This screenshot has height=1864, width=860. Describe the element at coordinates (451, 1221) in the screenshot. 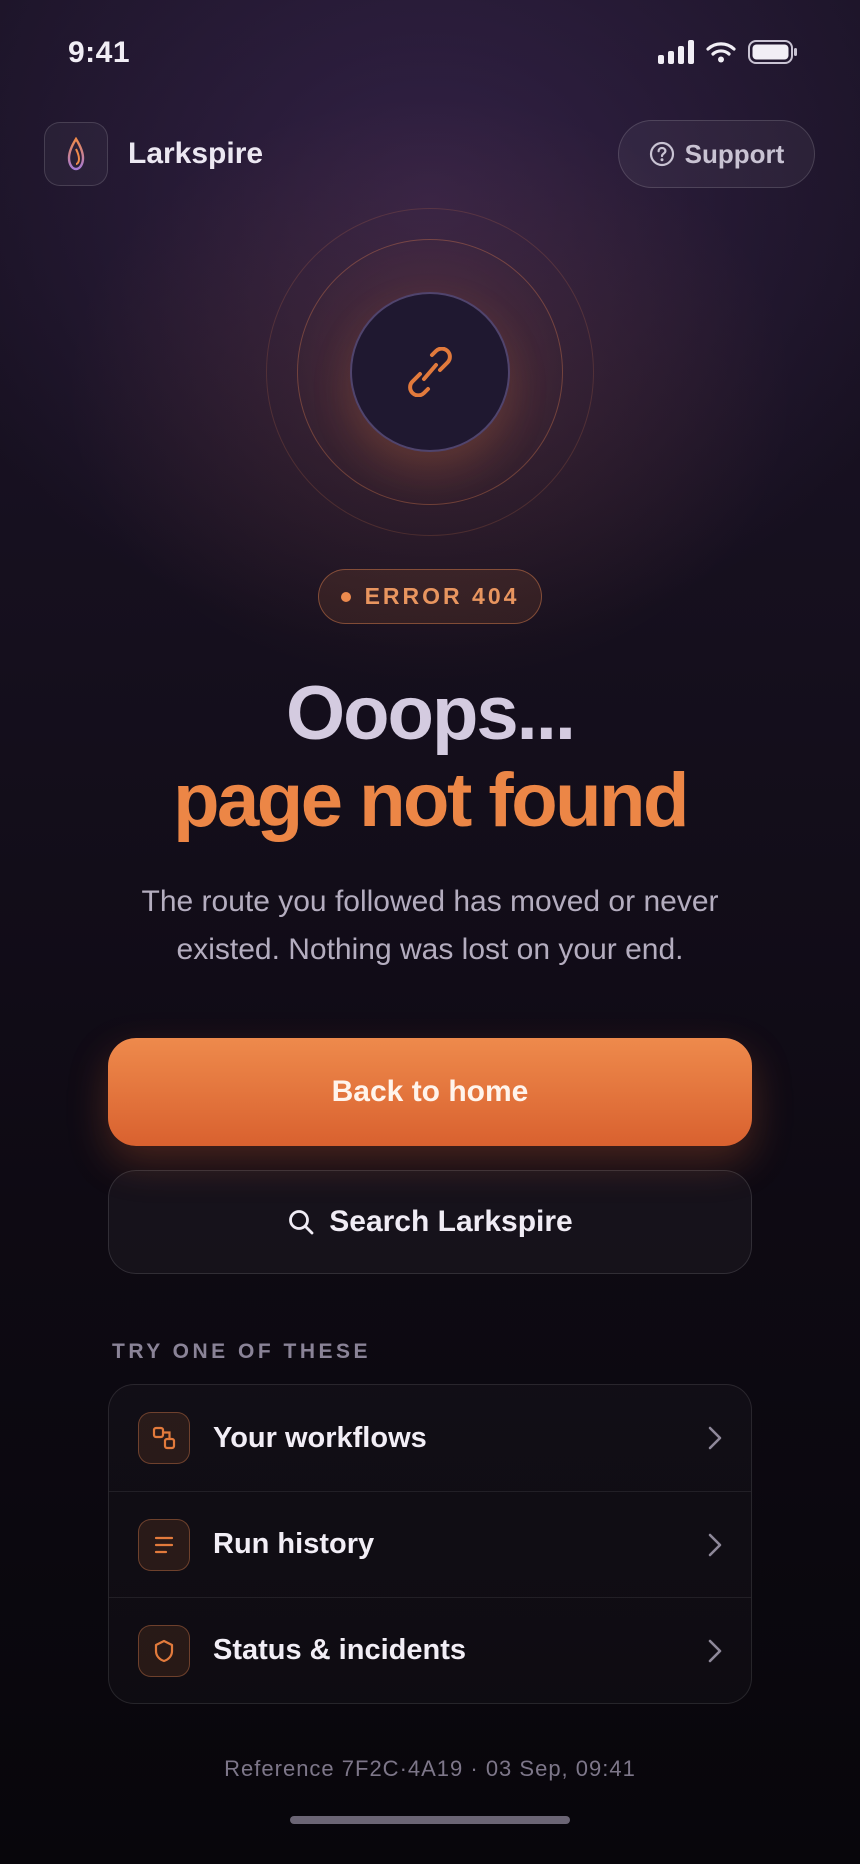

I see `search-label: Search Larkspire` at that location.